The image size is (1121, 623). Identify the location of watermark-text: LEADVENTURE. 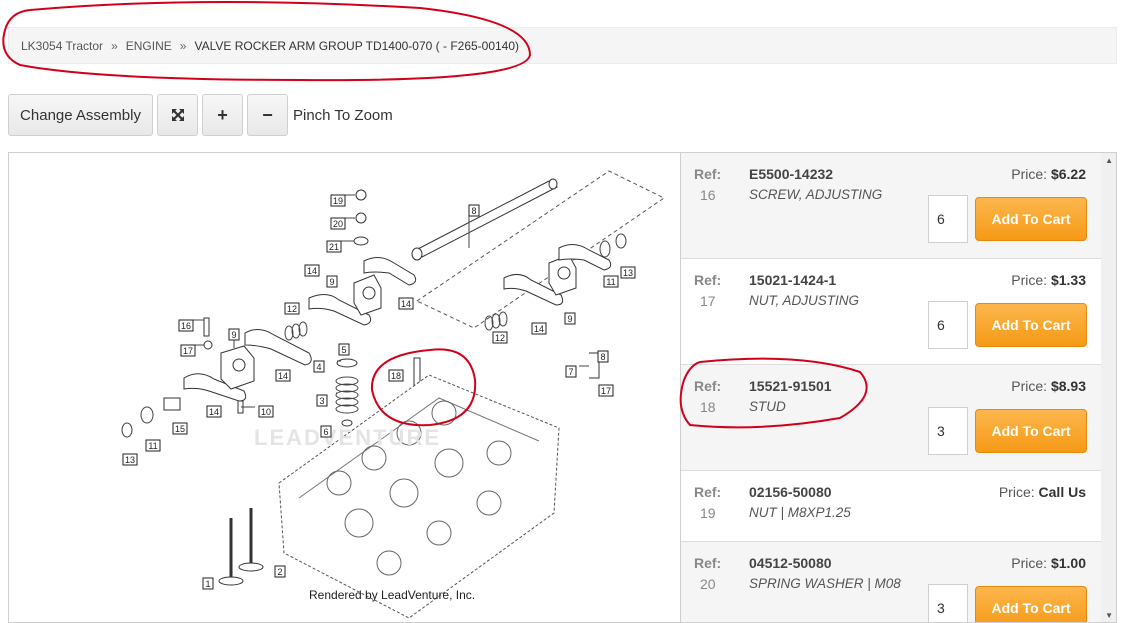
(347, 437).